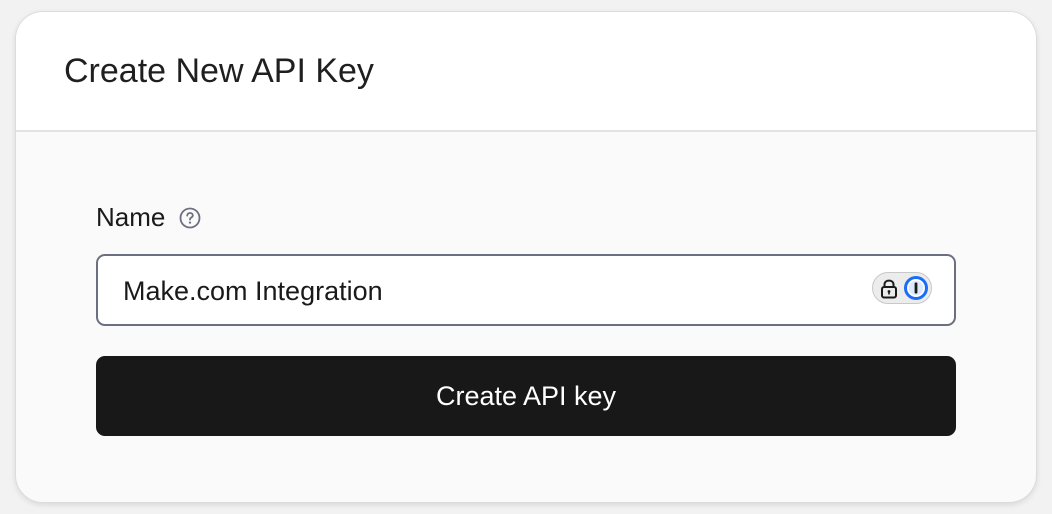  I want to click on 1password-icon, so click(916, 288).